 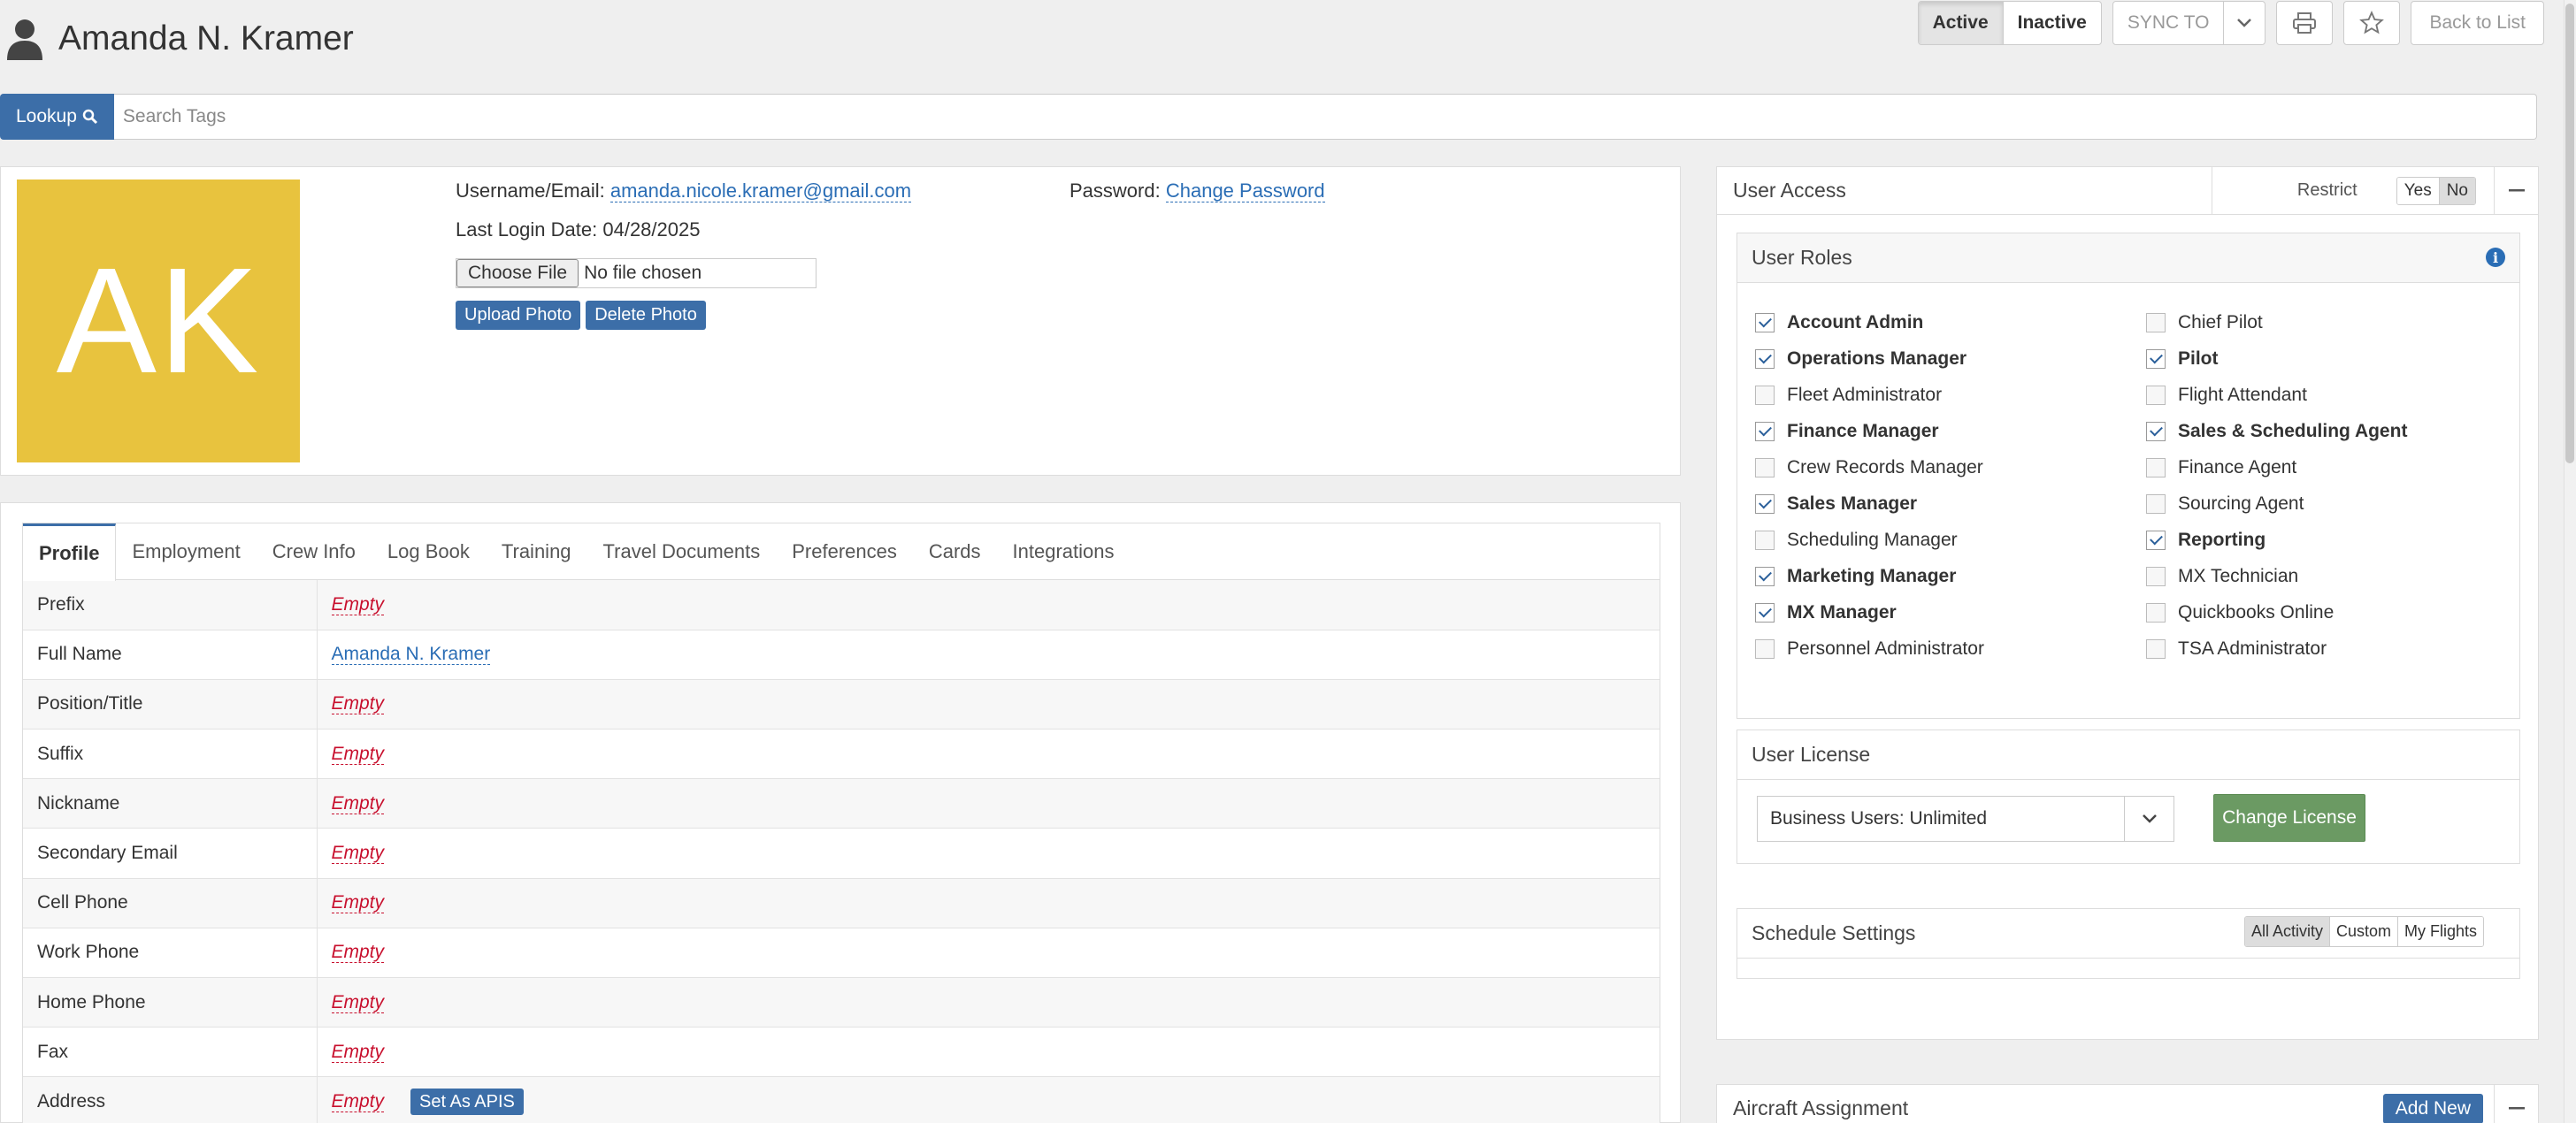 I want to click on role-sales-manager: Sales Manager, so click(x=1836, y=503).